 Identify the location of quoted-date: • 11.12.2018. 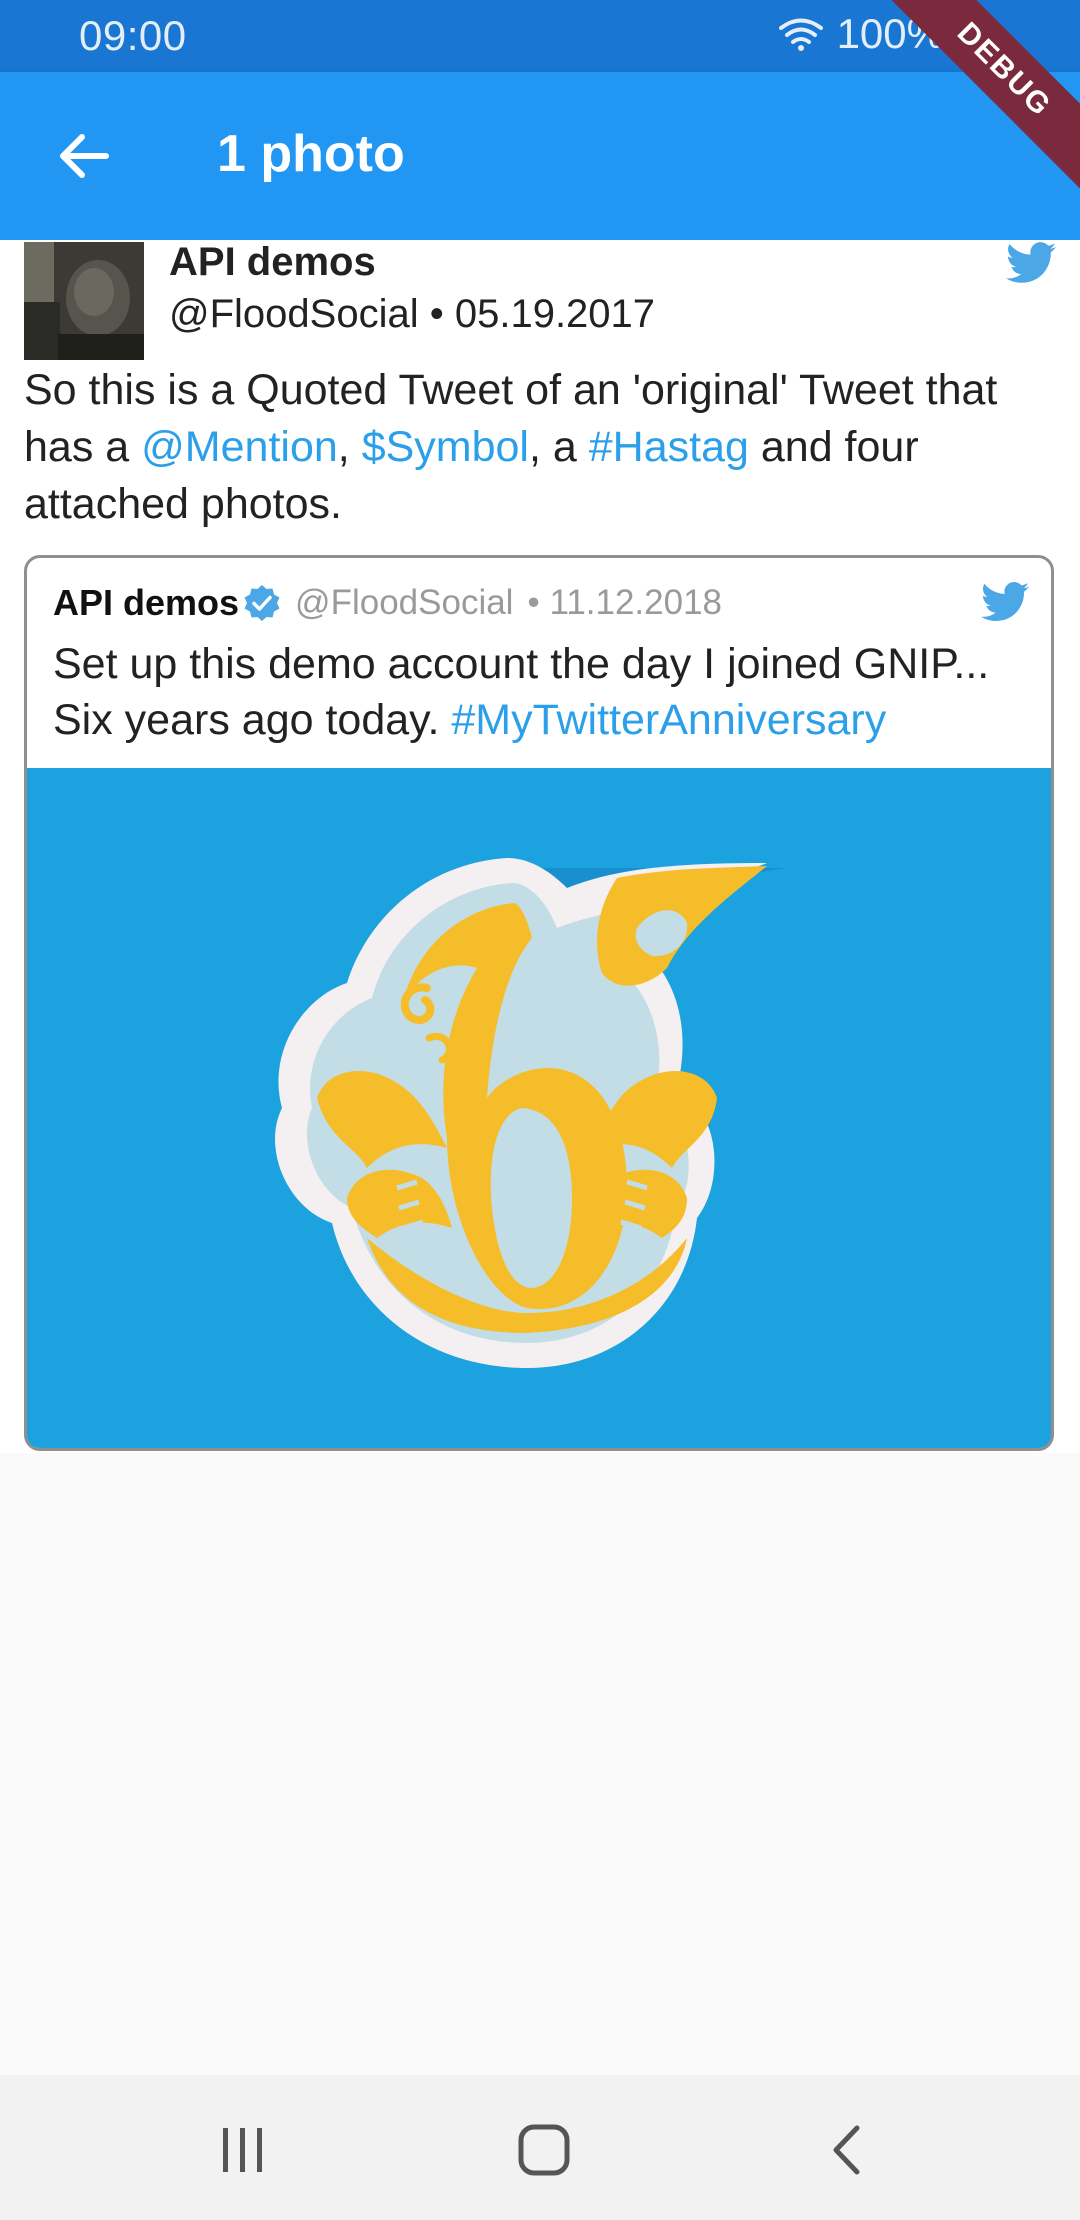
(625, 602).